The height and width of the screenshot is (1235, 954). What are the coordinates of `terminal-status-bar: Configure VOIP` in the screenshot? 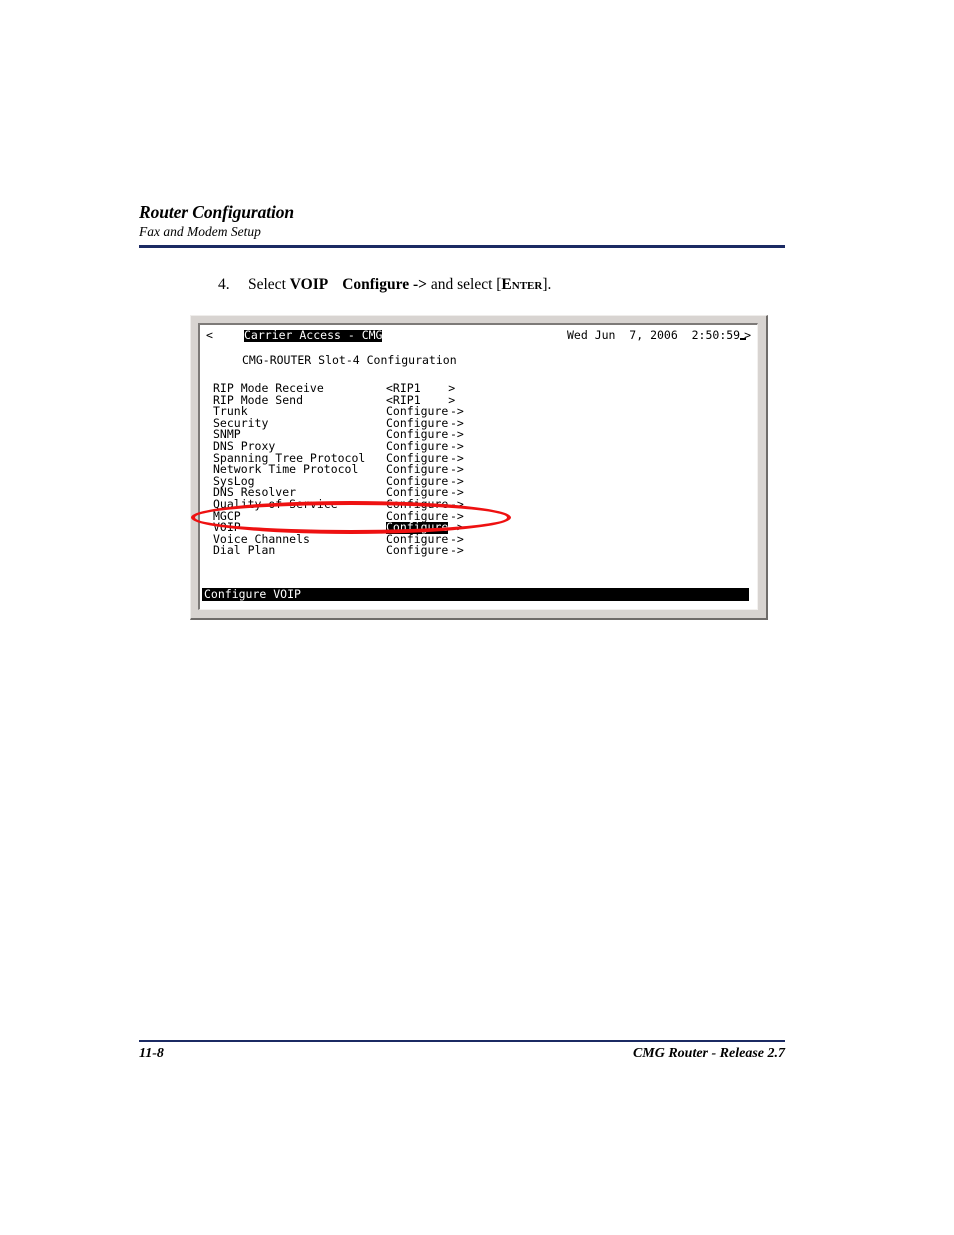 It's located at (475, 594).